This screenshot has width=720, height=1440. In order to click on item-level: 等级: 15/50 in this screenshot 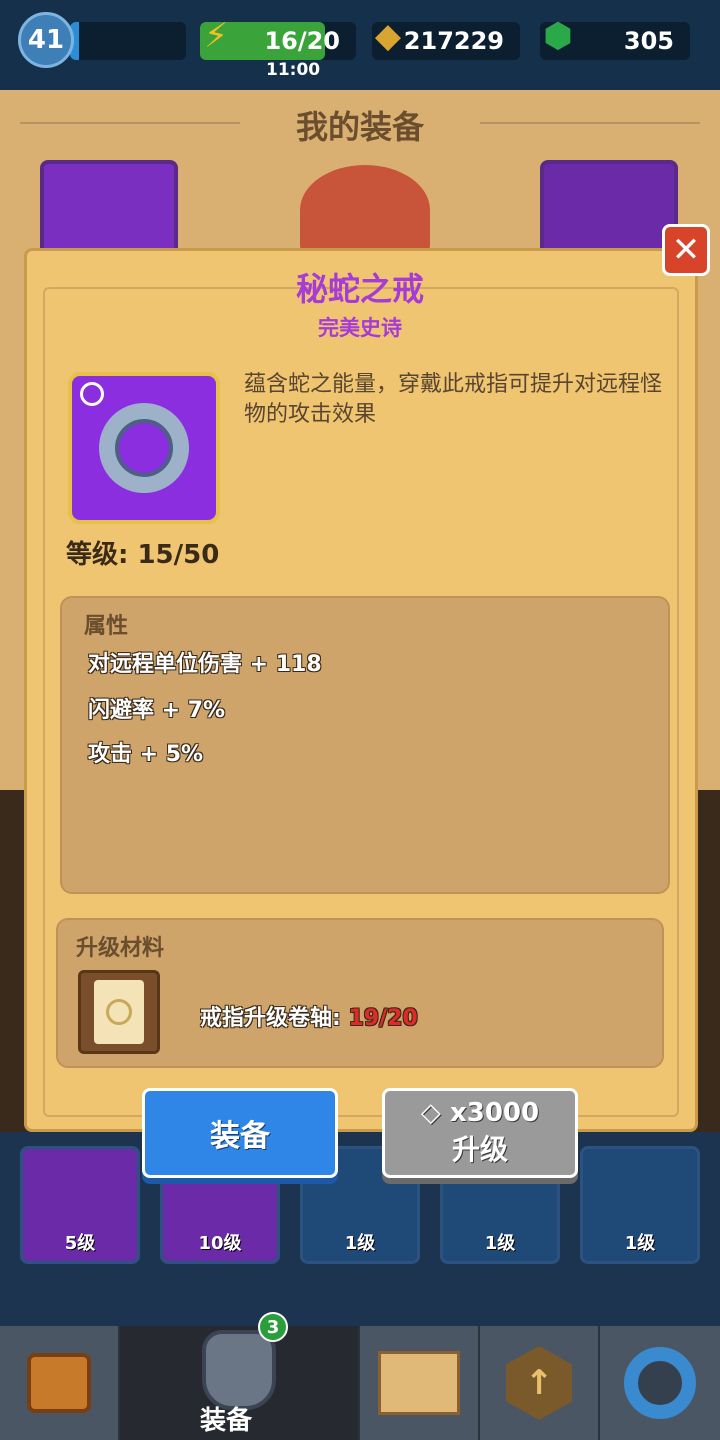, I will do `click(143, 555)`.